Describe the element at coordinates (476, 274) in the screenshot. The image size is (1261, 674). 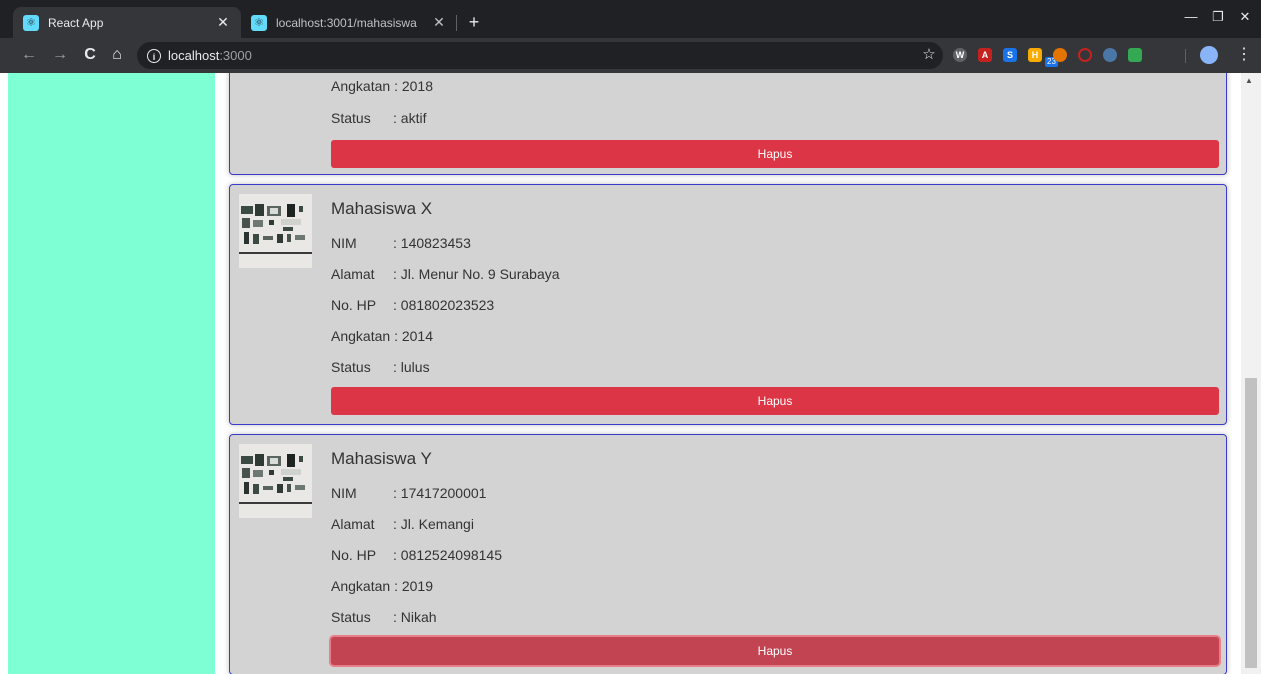
I see `field-value: : Jl. Menur No. 9 Surabaya` at that location.